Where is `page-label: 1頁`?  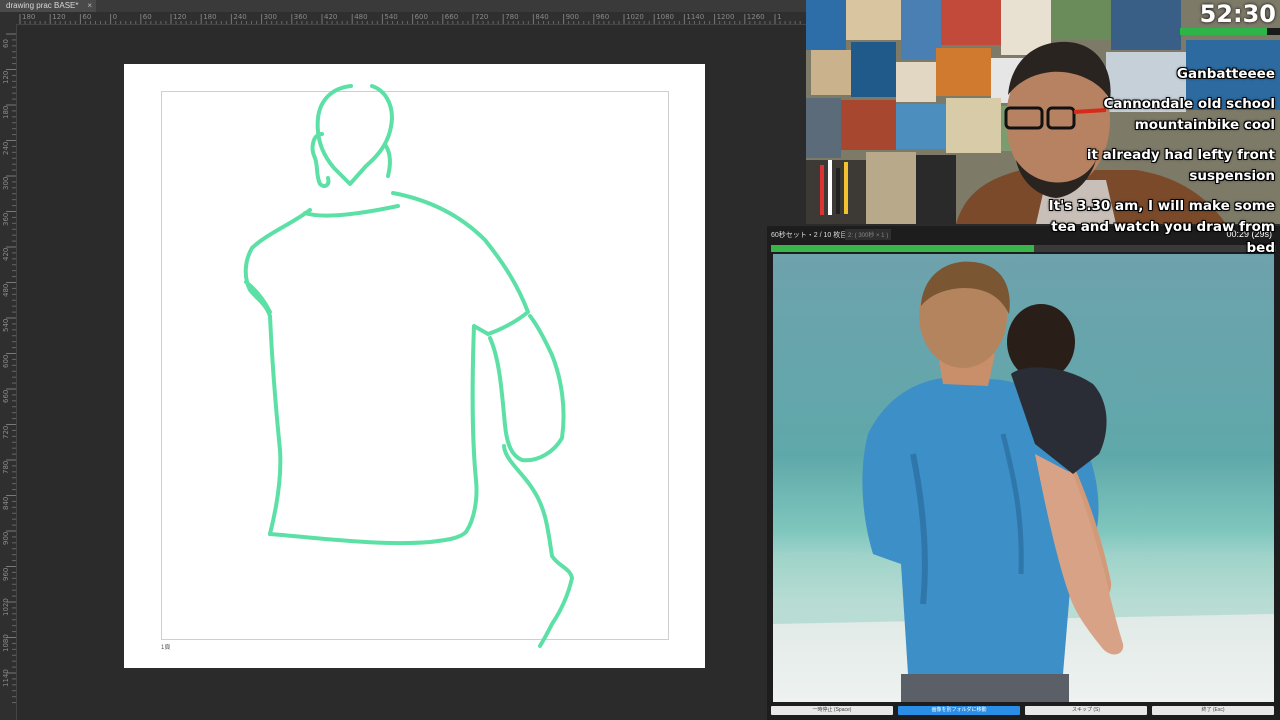
page-label: 1頁 is located at coordinates (166, 648).